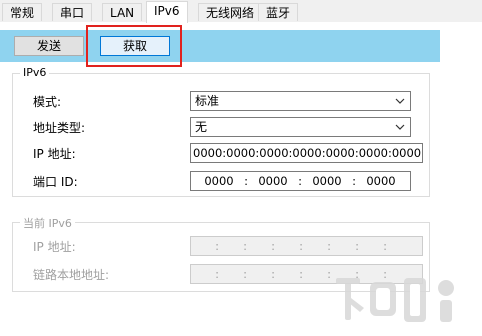 The image size is (482, 336). I want to click on send-button: 发送, so click(49, 46).